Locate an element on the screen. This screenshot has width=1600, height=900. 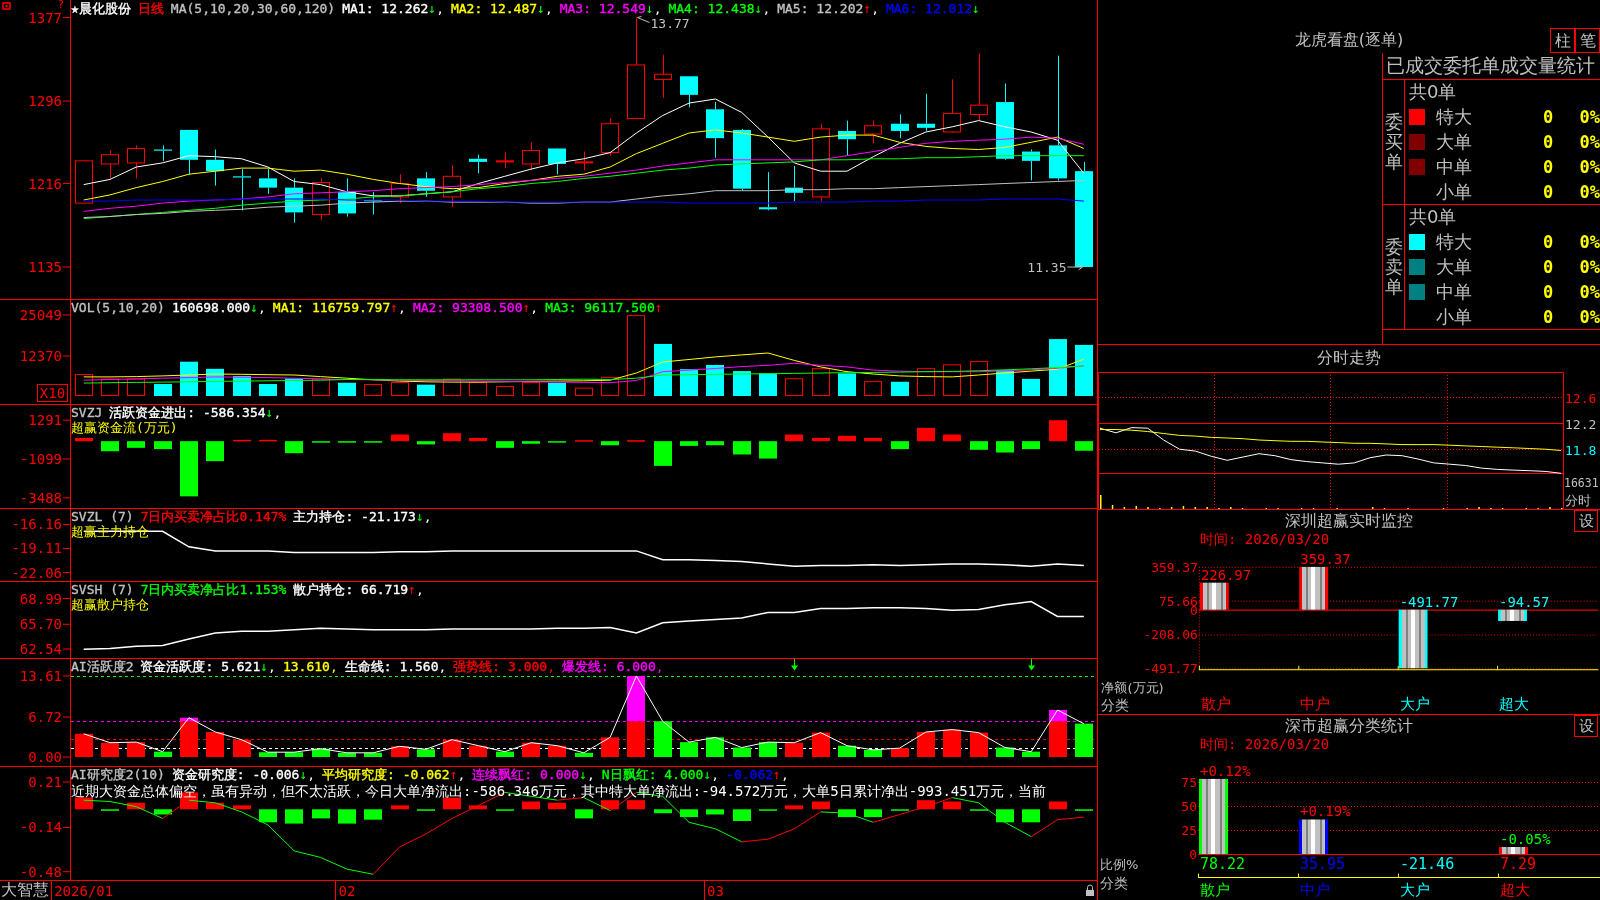
legend-label: 资金活跃度: 5.621 is located at coordinates (200, 666).